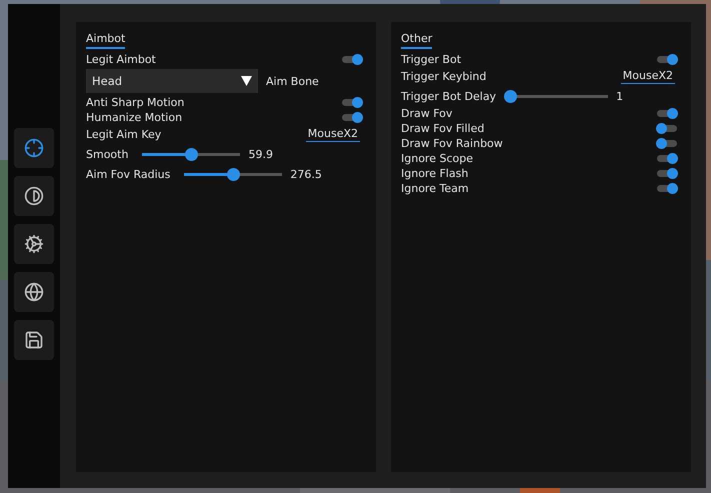  What do you see at coordinates (620, 96) in the screenshot?
I see `slider-value: 1` at bounding box center [620, 96].